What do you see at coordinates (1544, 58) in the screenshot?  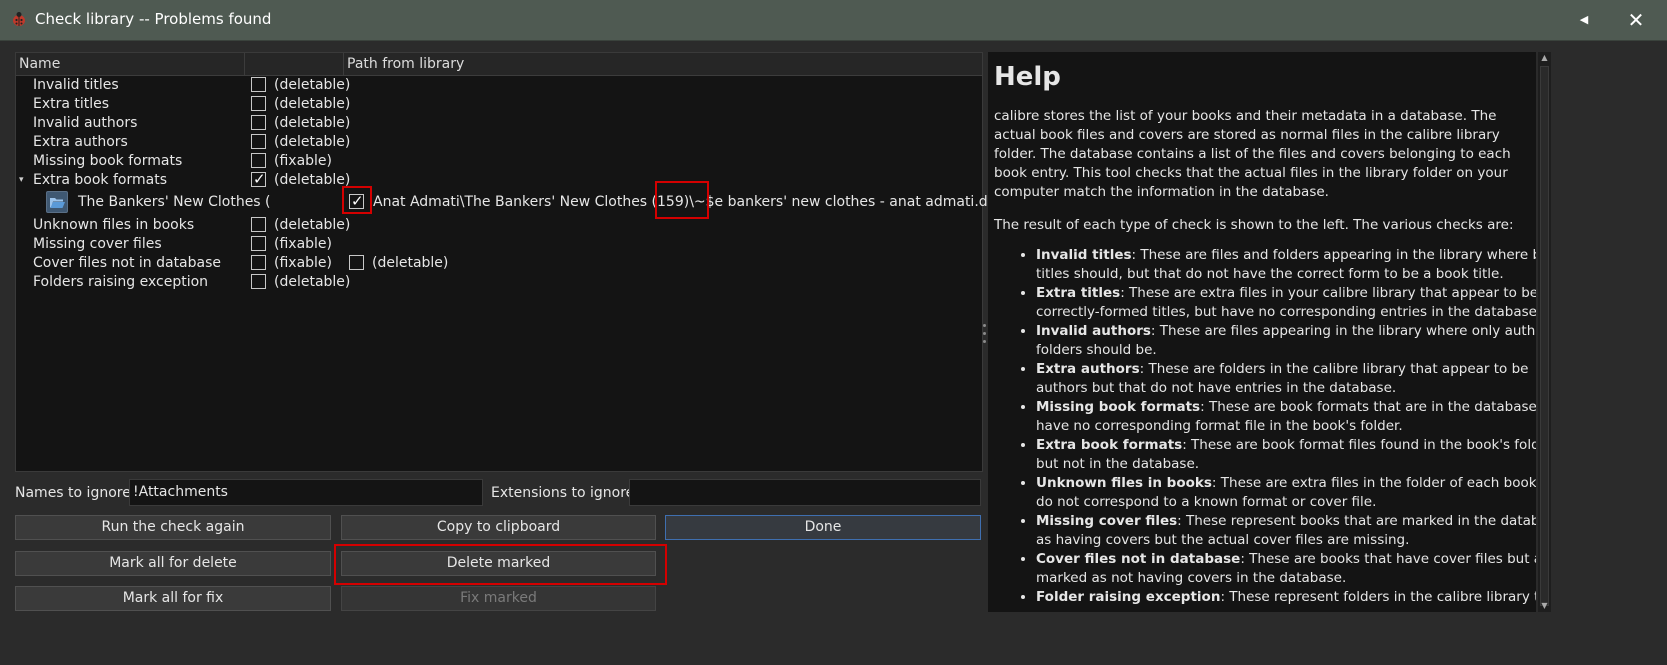 I see `scroll-up-icon: ▲` at bounding box center [1544, 58].